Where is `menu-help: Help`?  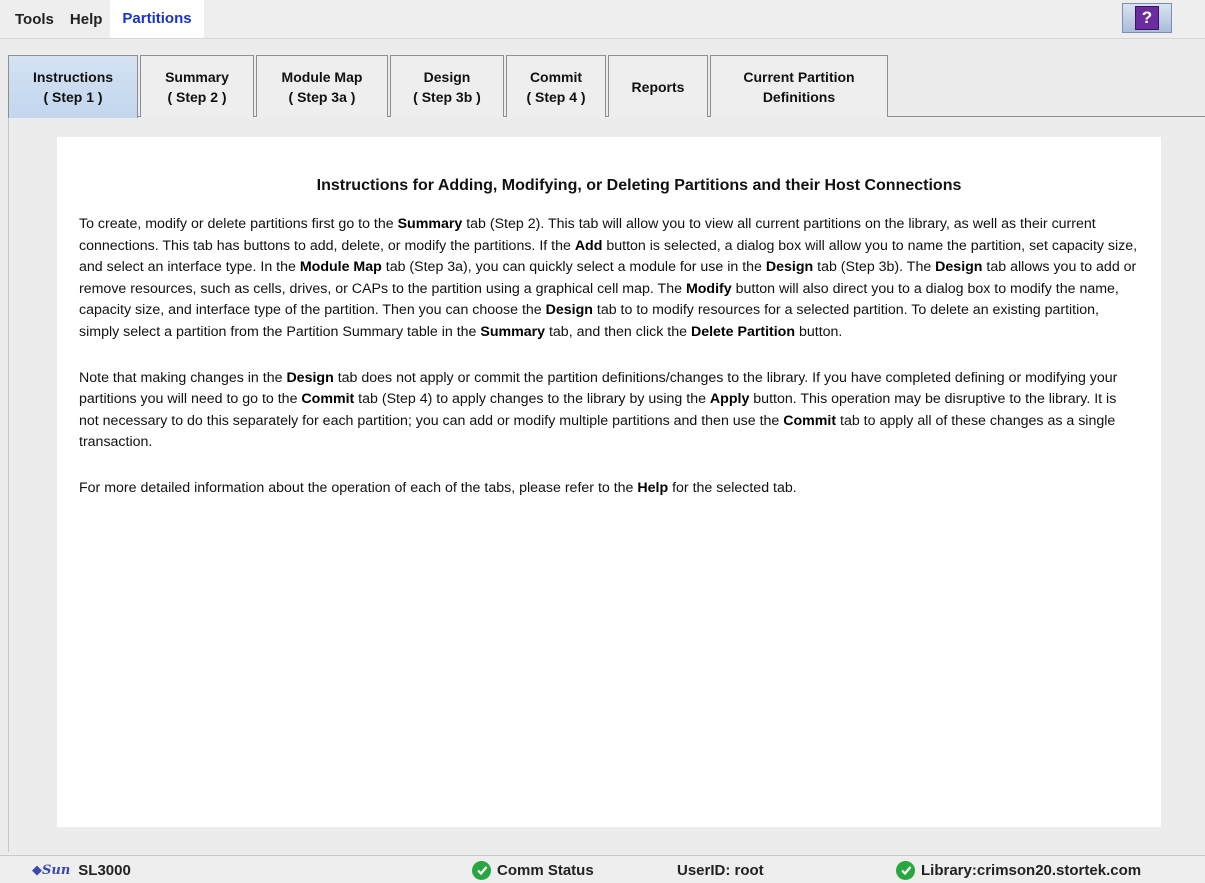 menu-help: Help is located at coordinates (86, 19).